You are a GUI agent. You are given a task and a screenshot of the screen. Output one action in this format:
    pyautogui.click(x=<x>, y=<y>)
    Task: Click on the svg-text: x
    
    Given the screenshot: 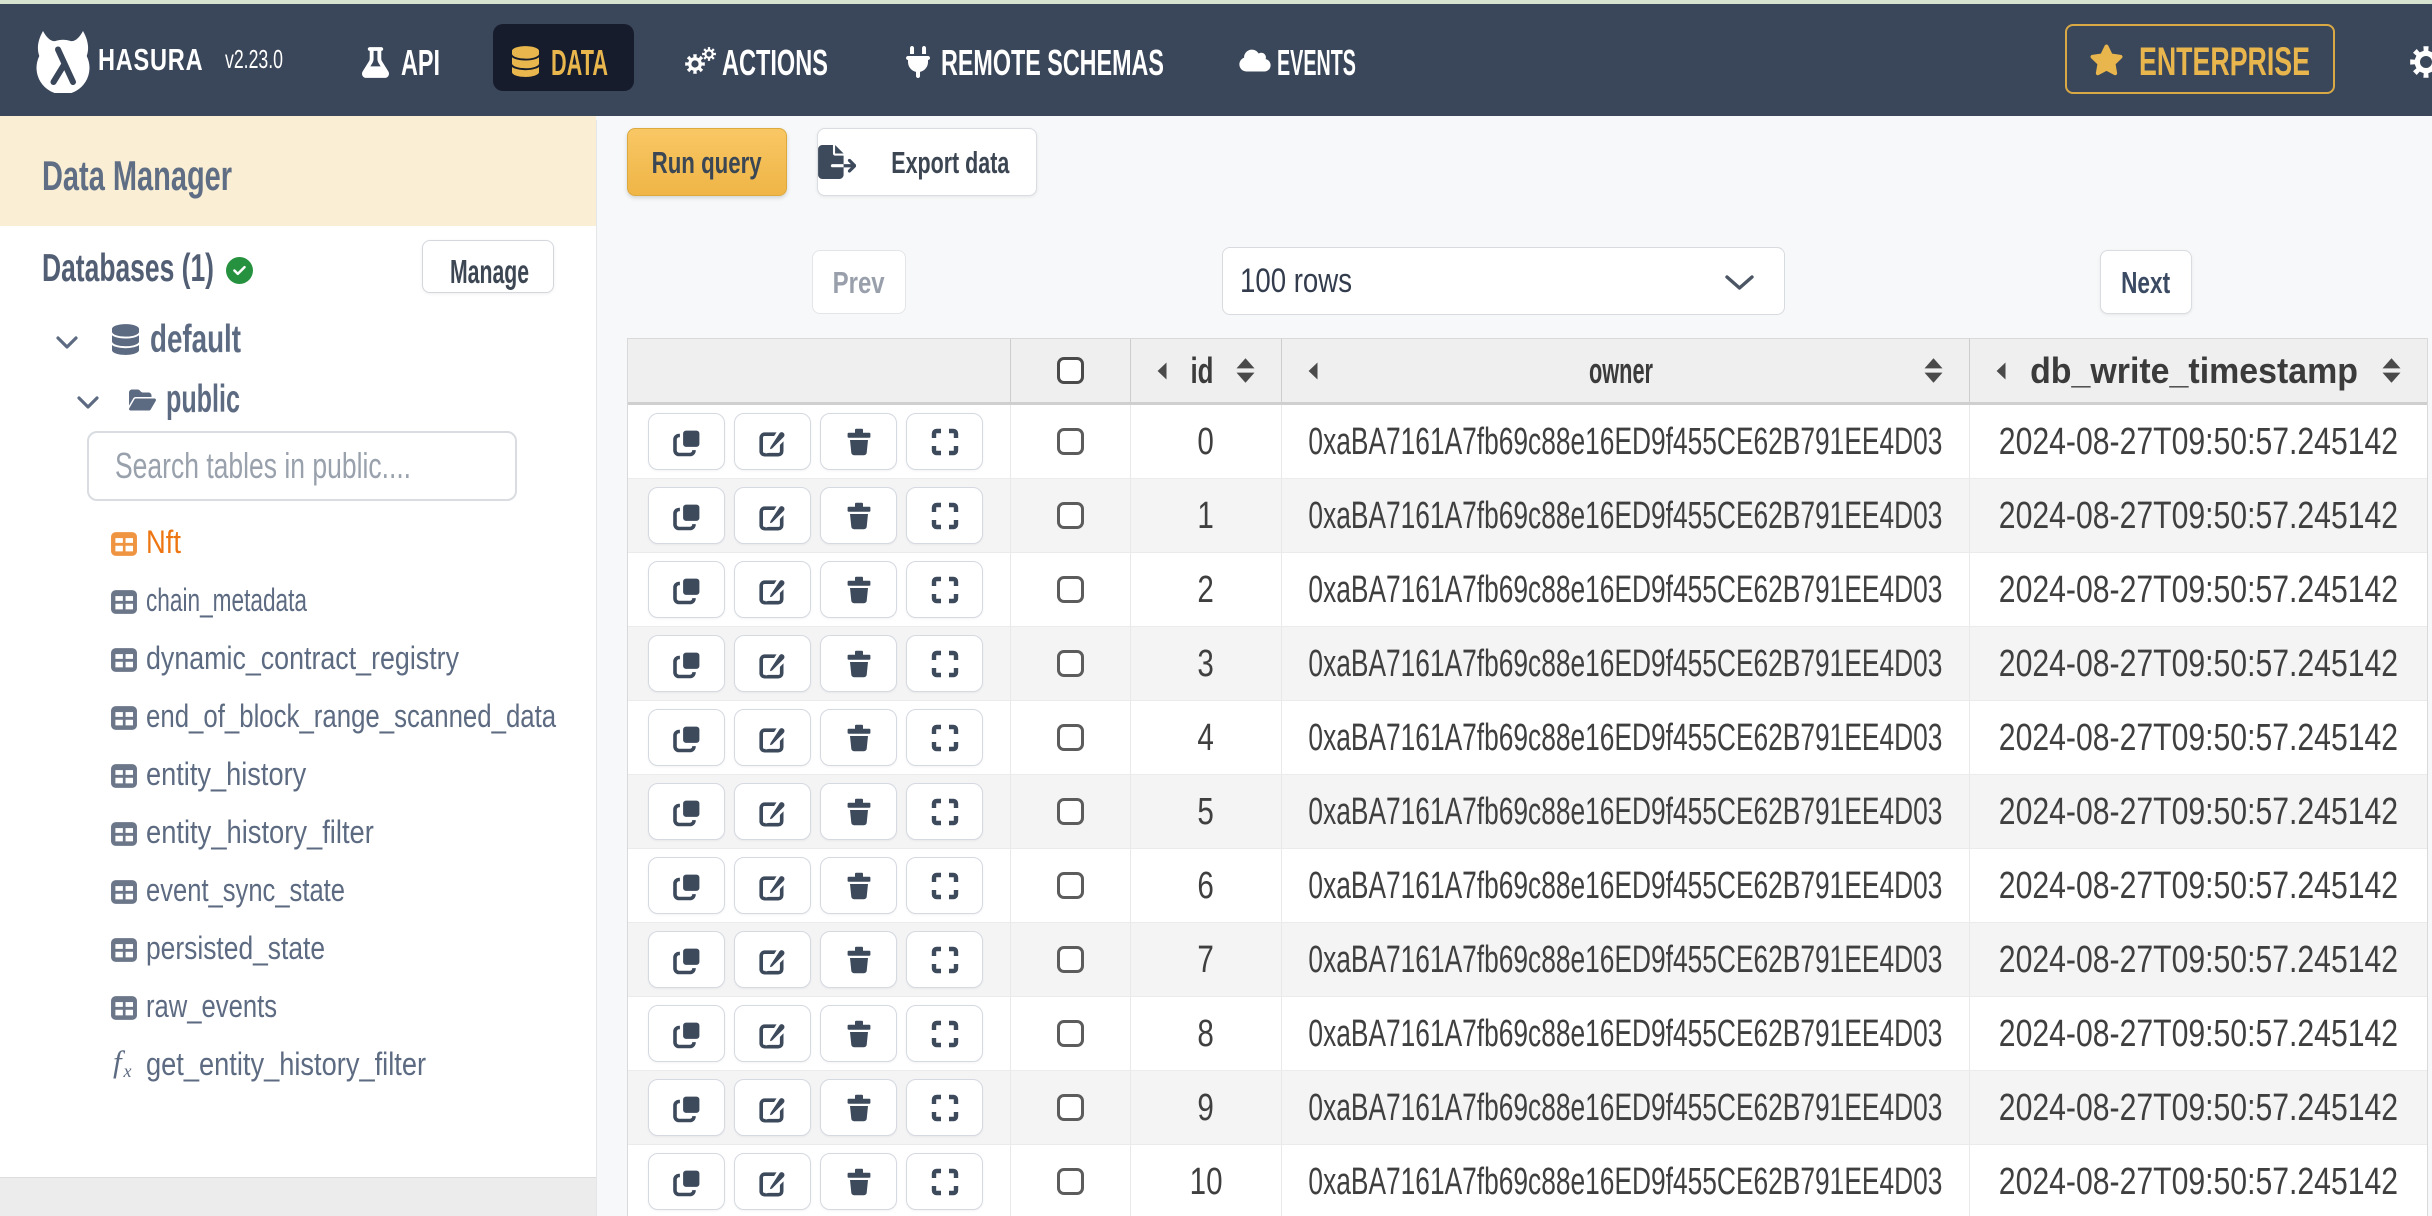 What is the action you would take?
    pyautogui.click(x=127, y=1070)
    